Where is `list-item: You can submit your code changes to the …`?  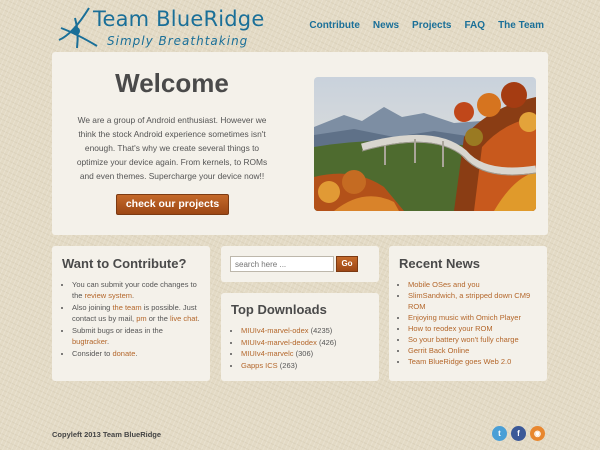 list-item: You can submit your code changes to the … is located at coordinates (137, 290).